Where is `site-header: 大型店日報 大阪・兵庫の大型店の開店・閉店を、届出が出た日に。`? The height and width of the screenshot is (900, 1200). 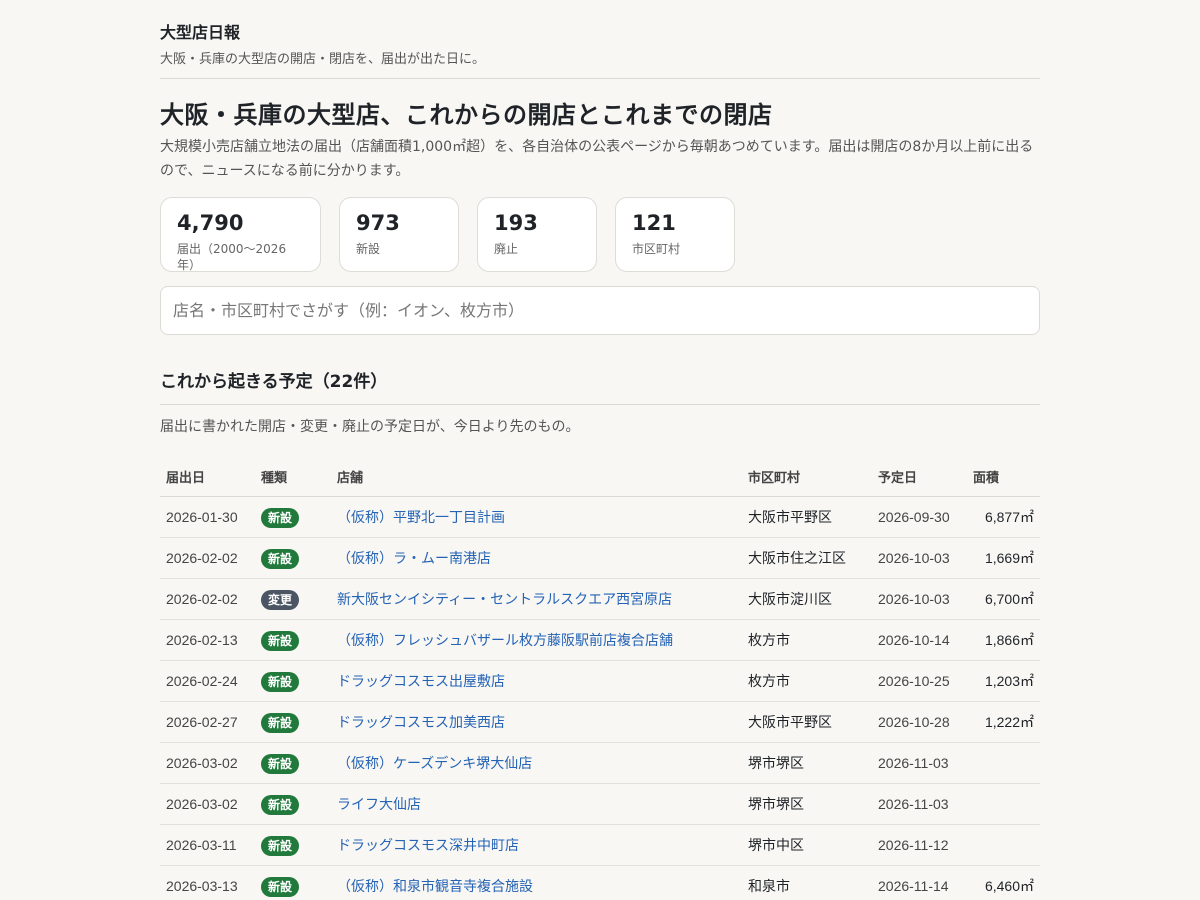 site-header: 大型店日報 大阪・兵庫の大型店の開店・閉店を、届出が出た日に。 is located at coordinates (600, 39).